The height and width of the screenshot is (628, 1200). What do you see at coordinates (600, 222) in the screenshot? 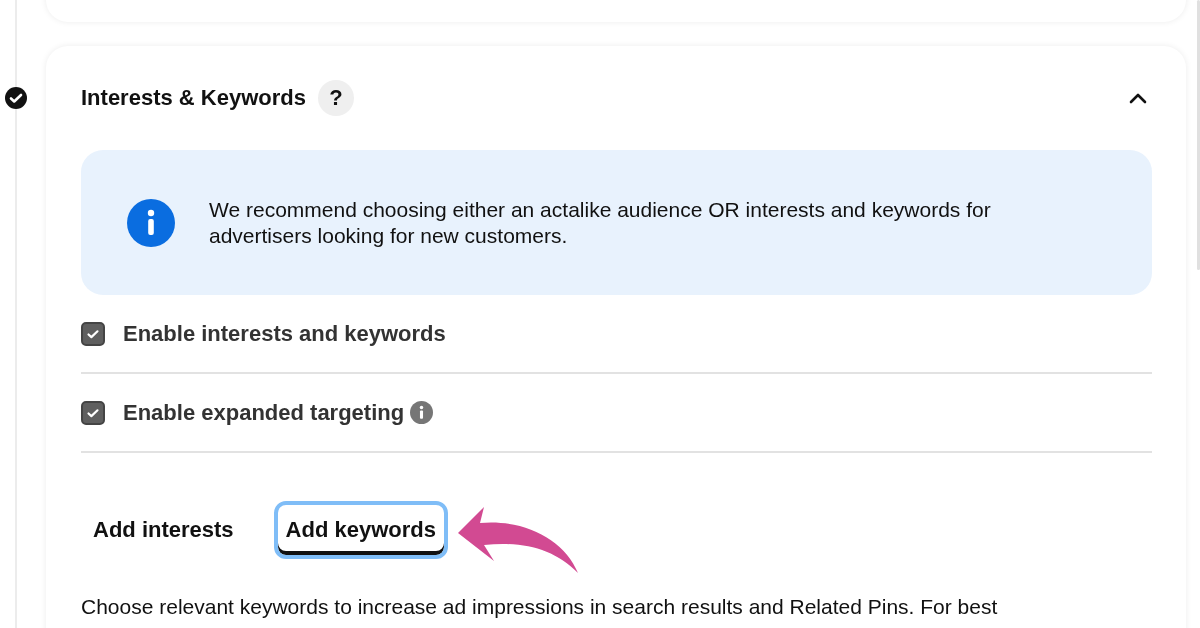
I see `info-text: We recommend choosing either an actalike audience OR interests and keywords for advertisers looking for new customers.` at bounding box center [600, 222].